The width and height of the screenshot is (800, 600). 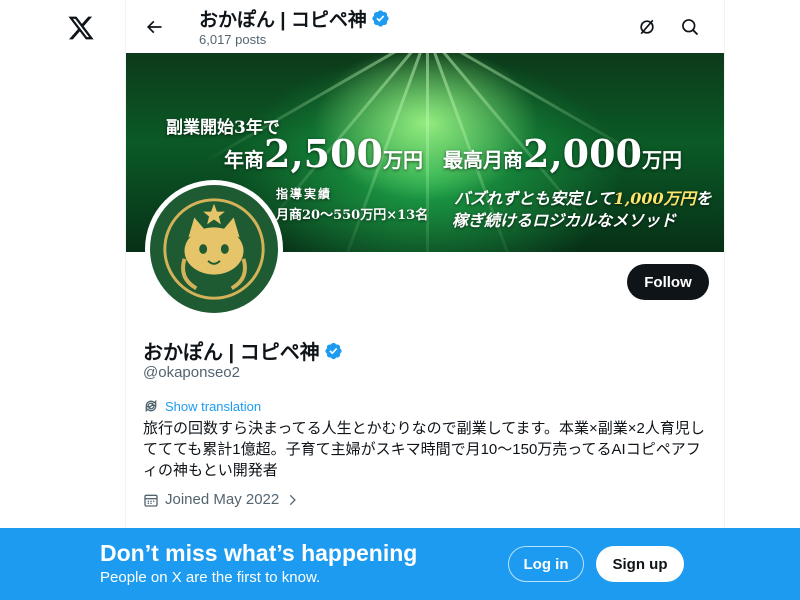 I want to click on follow-button: Follow, so click(x=668, y=282).